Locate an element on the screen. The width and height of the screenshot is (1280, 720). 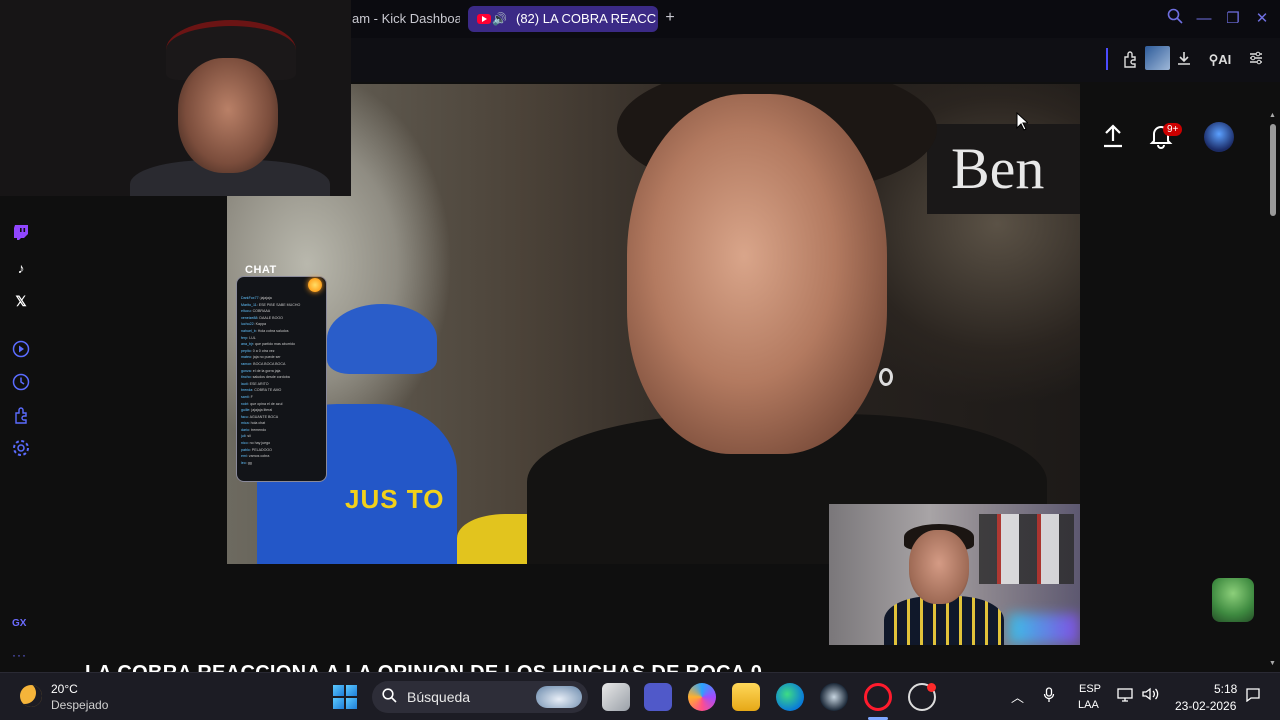
wand-icon: ⚲ is located at coordinates (1213, 59).